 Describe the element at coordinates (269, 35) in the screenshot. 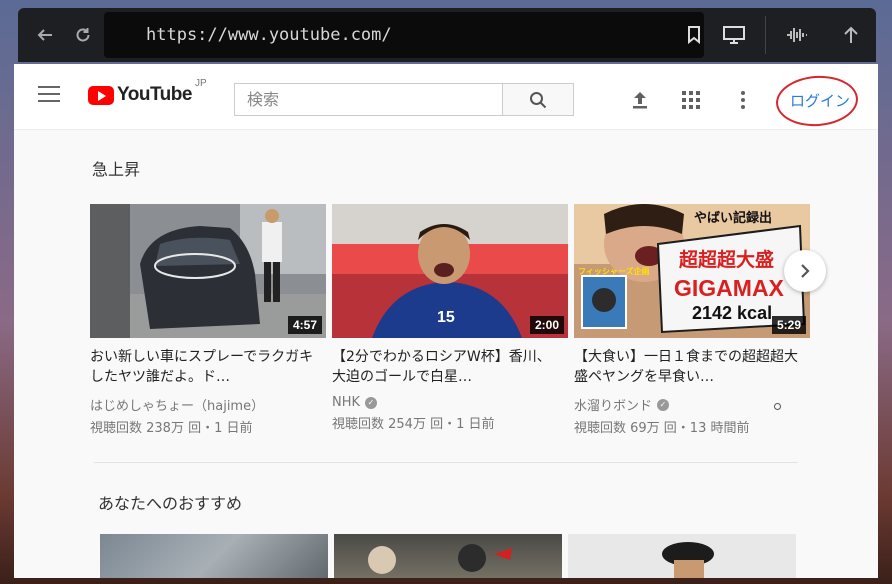

I see `address-bar-url: https://www.youtube.com/` at that location.